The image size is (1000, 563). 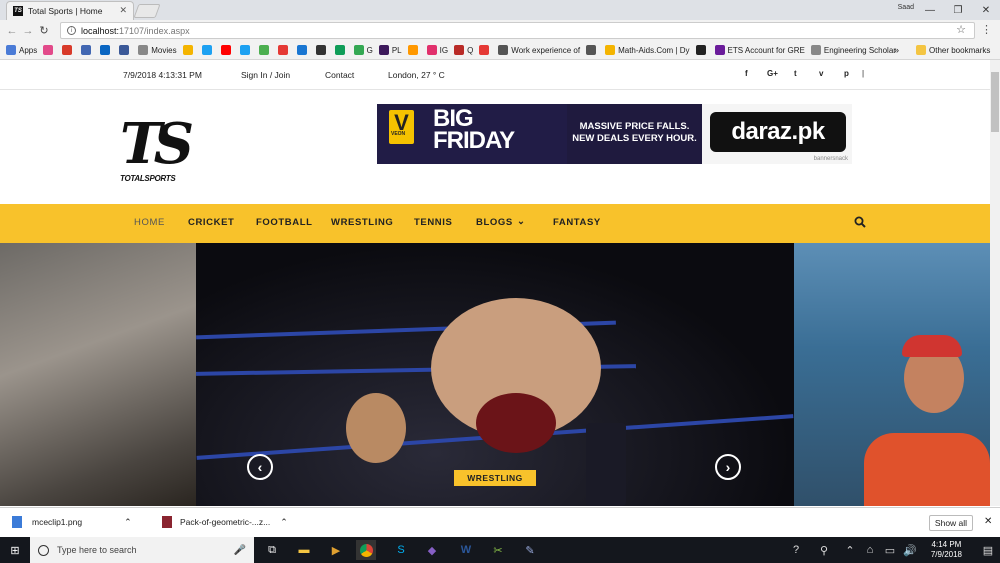 I want to click on slide-prev-image, so click(x=98, y=374).